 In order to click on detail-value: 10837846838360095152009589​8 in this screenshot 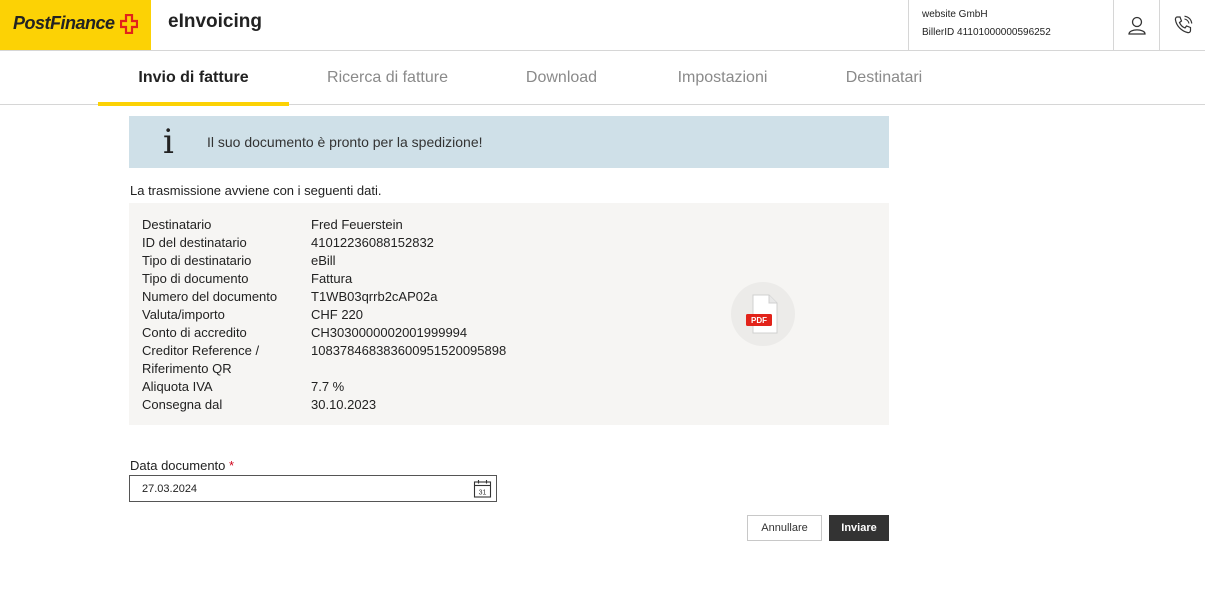, I will do `click(409, 350)`.